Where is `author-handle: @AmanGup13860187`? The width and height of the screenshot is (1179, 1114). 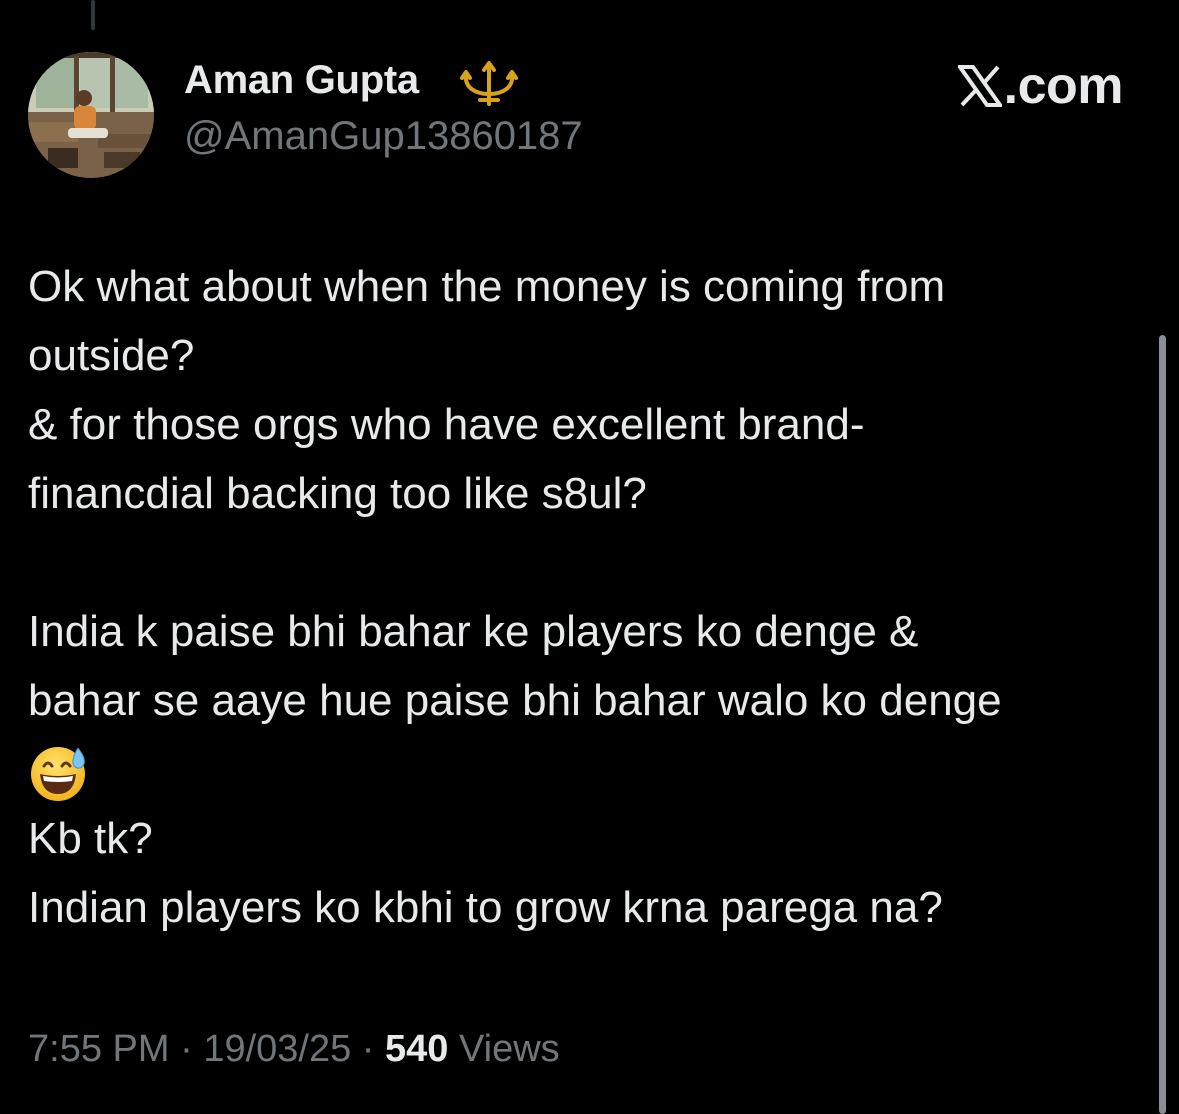
author-handle: @AmanGup13860187 is located at coordinates (383, 136).